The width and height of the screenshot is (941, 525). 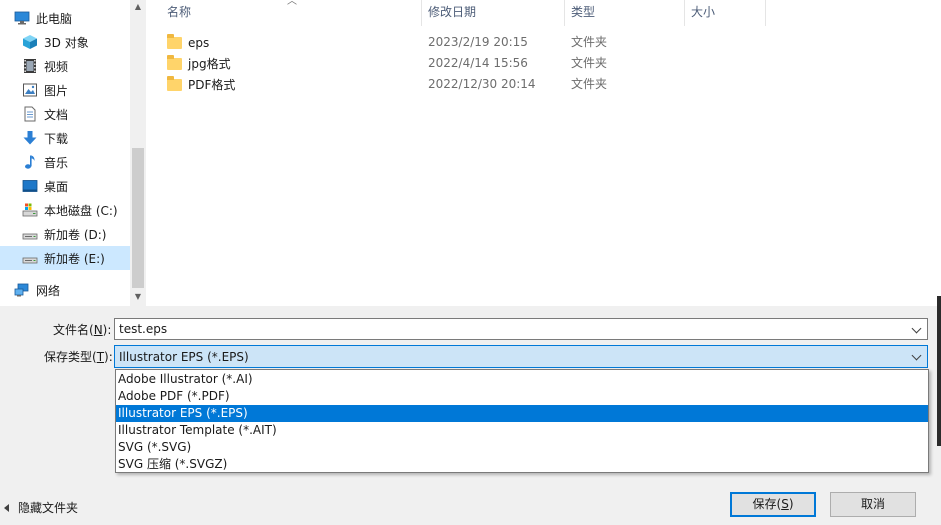 What do you see at coordinates (30, 210) in the screenshot?
I see `system-drive-icon` at bounding box center [30, 210].